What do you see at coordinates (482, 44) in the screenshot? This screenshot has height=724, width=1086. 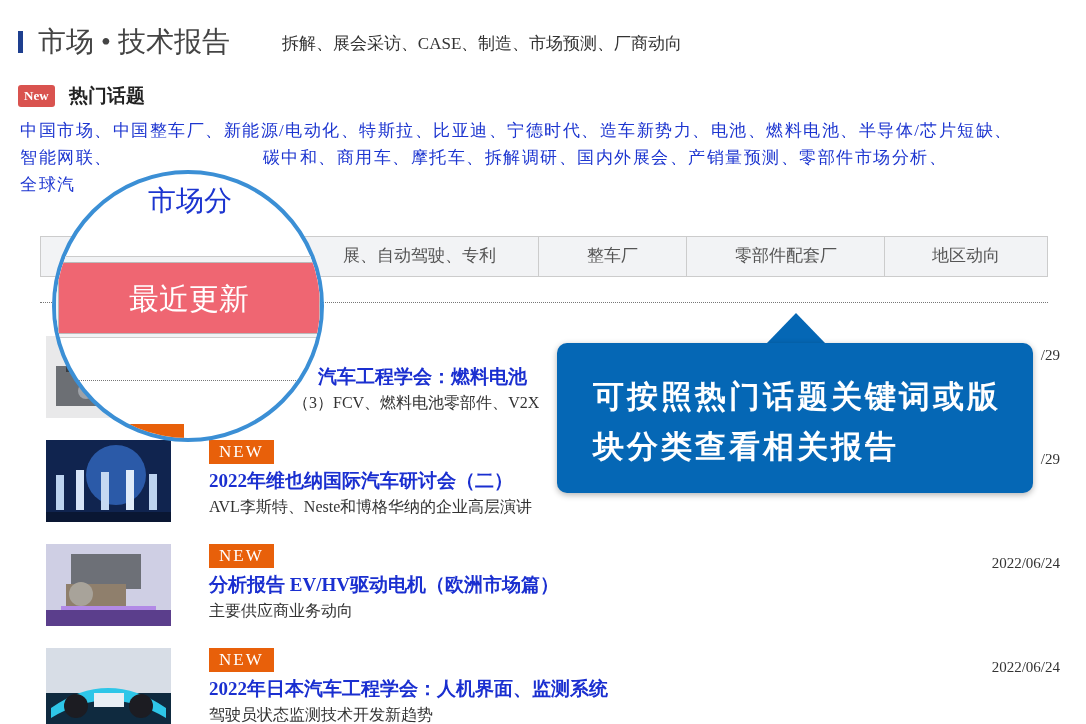 I see `page-subtitle: 拆解、展会采访、CASE、制造、市场预测、厂商动向` at bounding box center [482, 44].